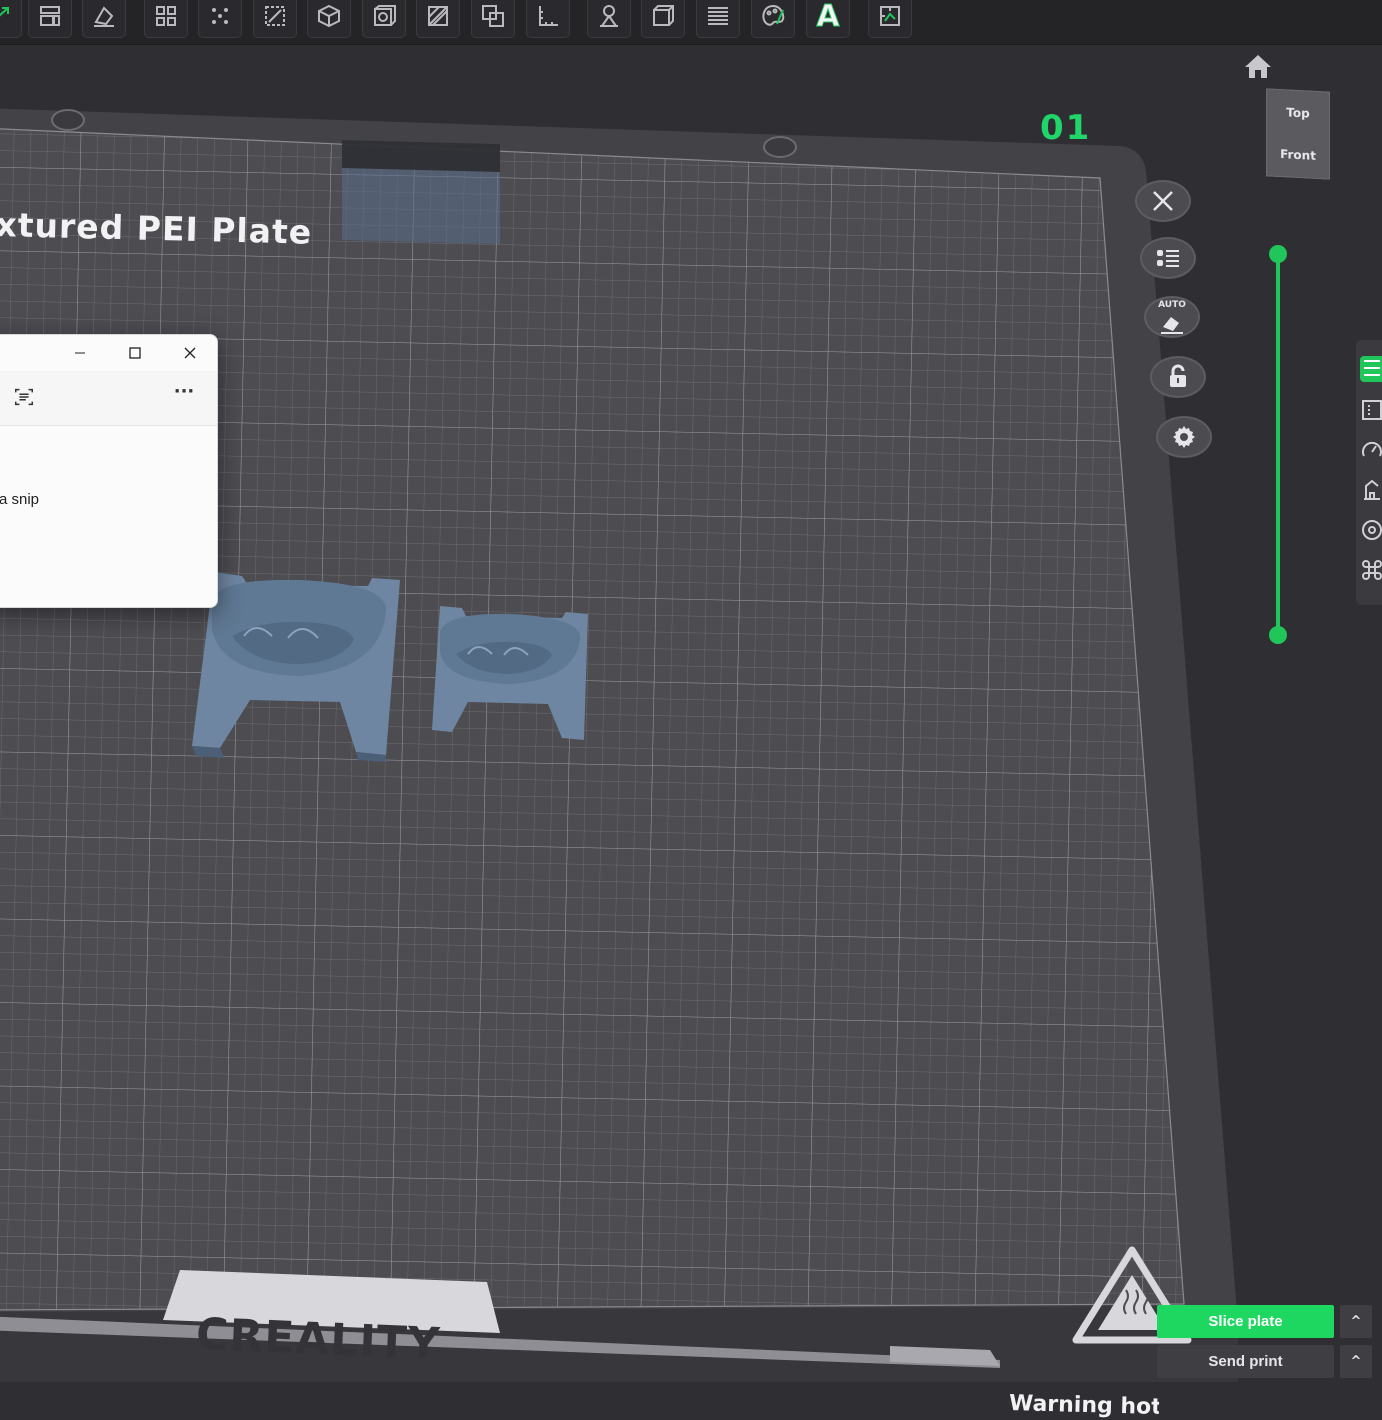  I want to click on send-options-caret: ^, so click(1356, 1361).